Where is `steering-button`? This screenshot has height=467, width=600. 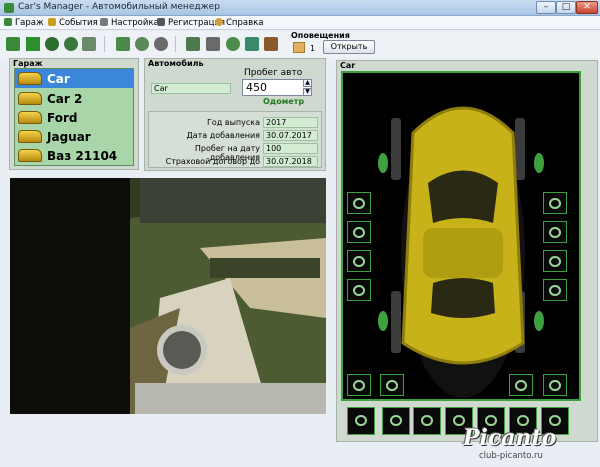 steering-button is located at coordinates (392, 385).